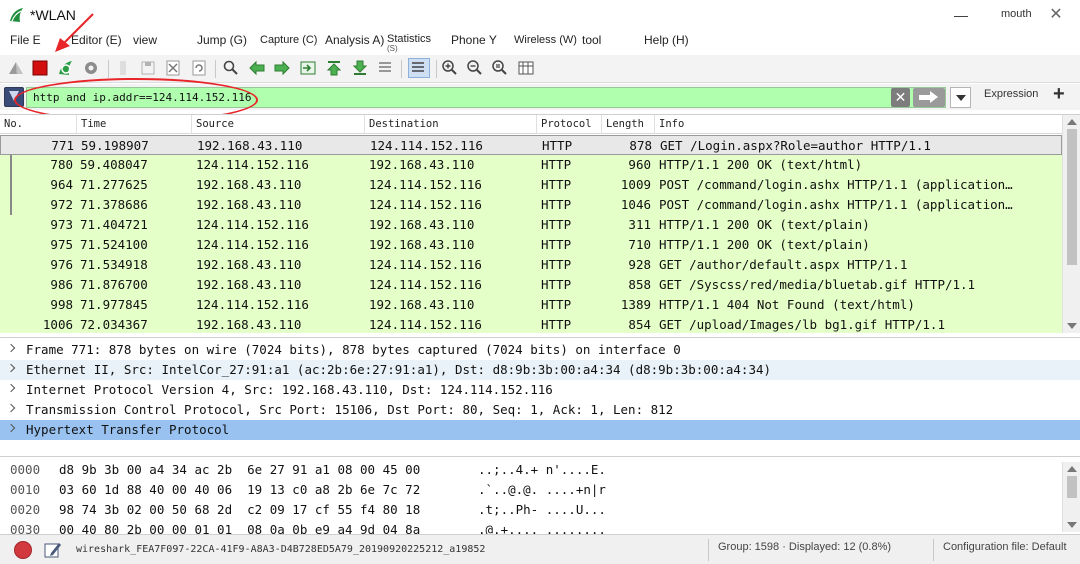 The image size is (1080, 564). I want to click on display-filter-input: http and ip.addr==124.114.152.116, so click(486, 97).